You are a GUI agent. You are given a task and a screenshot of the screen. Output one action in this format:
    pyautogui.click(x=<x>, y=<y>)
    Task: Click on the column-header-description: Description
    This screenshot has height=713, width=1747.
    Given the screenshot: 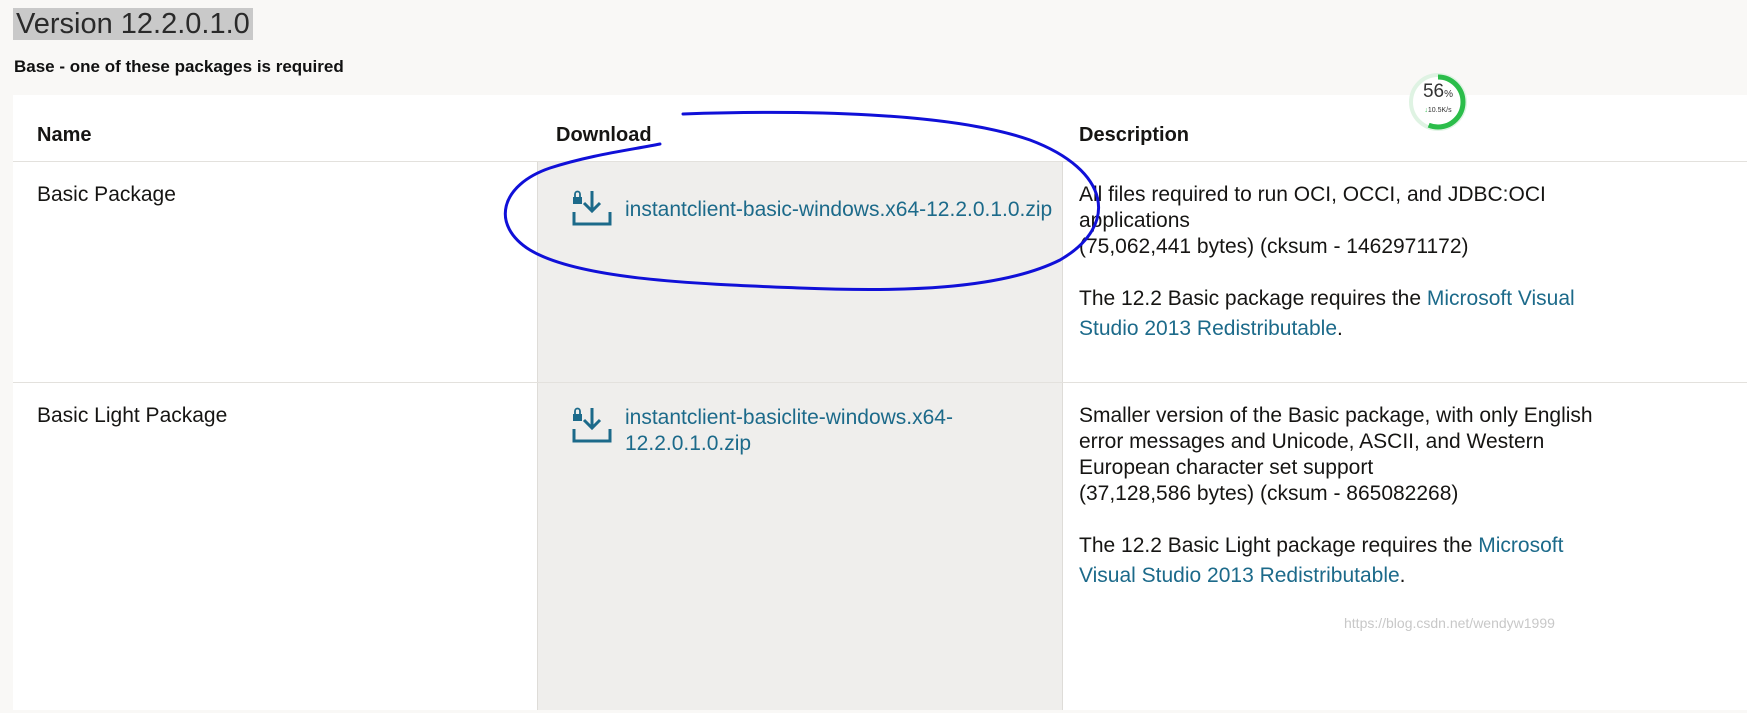 What is the action you would take?
    pyautogui.click(x=1134, y=135)
    